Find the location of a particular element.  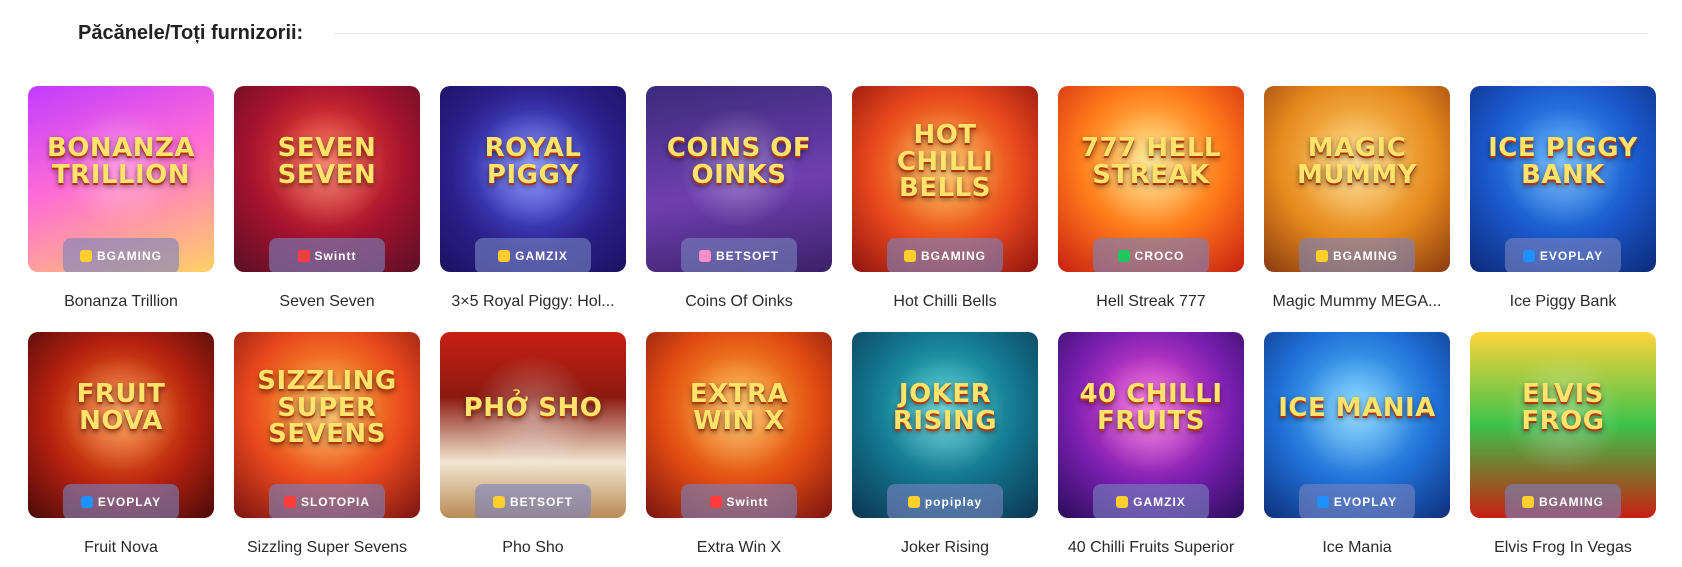

game-thumbnail: Sizzling Super Sevens SLOTOPIA is located at coordinates (327, 425).